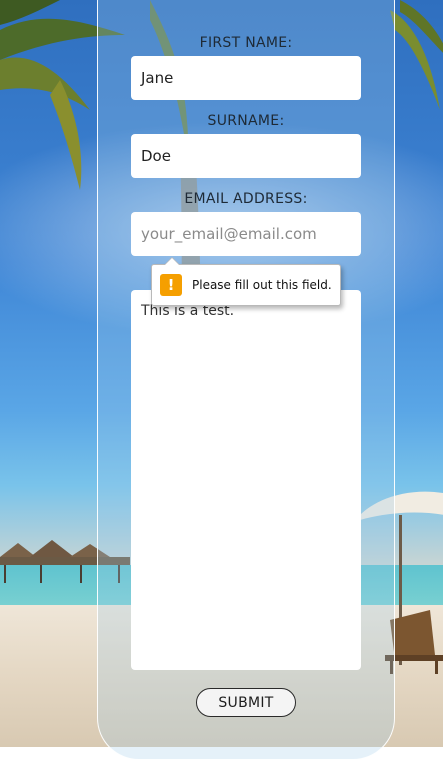  Describe the element at coordinates (171, 285) in the screenshot. I see `warning-icon: !` at that location.